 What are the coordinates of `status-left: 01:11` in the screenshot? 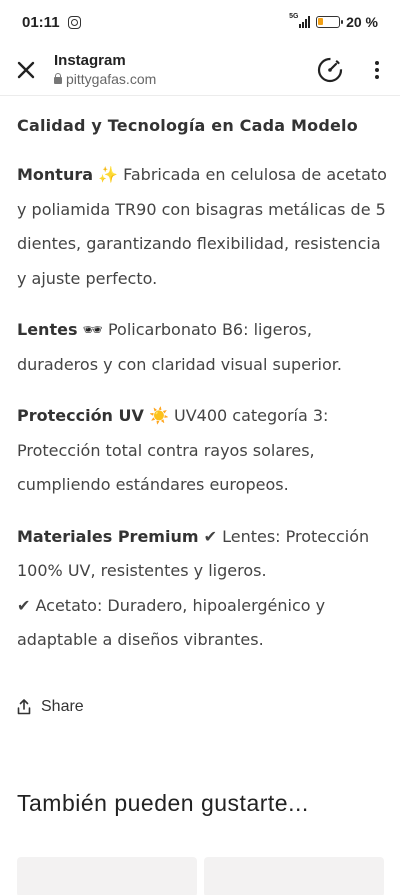 It's located at (51, 22).